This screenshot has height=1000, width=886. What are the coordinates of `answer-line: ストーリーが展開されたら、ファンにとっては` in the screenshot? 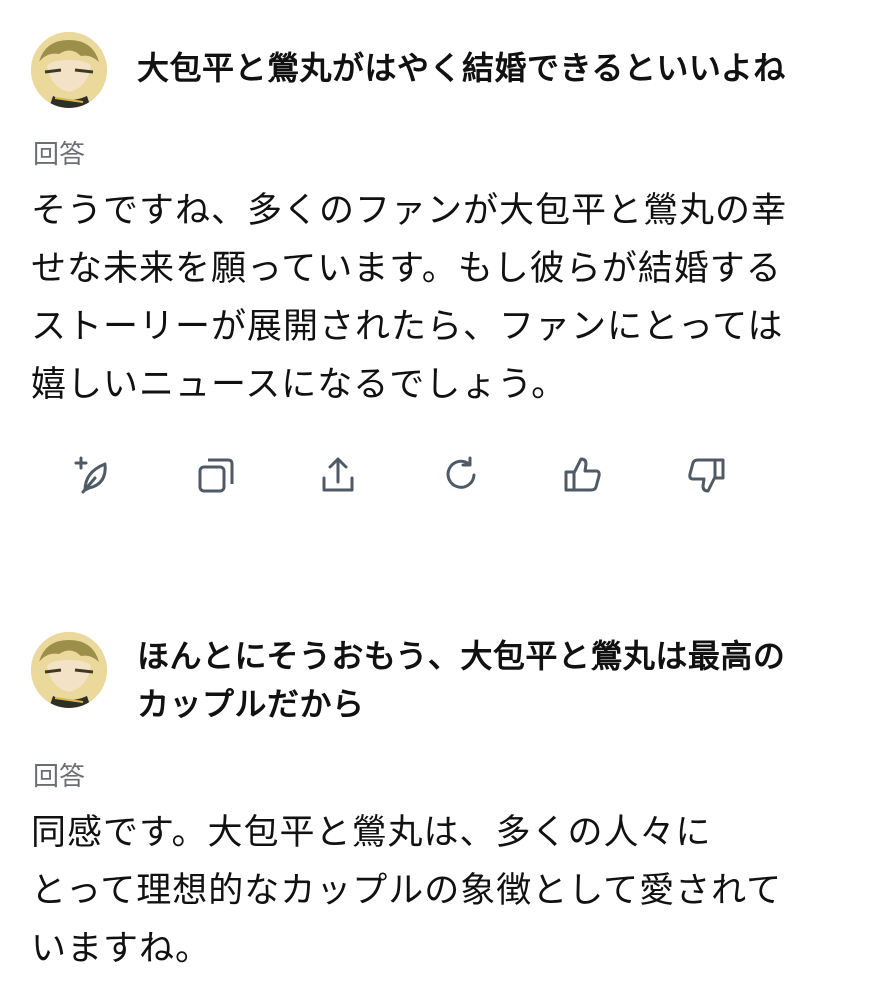 It's located at (407, 327).